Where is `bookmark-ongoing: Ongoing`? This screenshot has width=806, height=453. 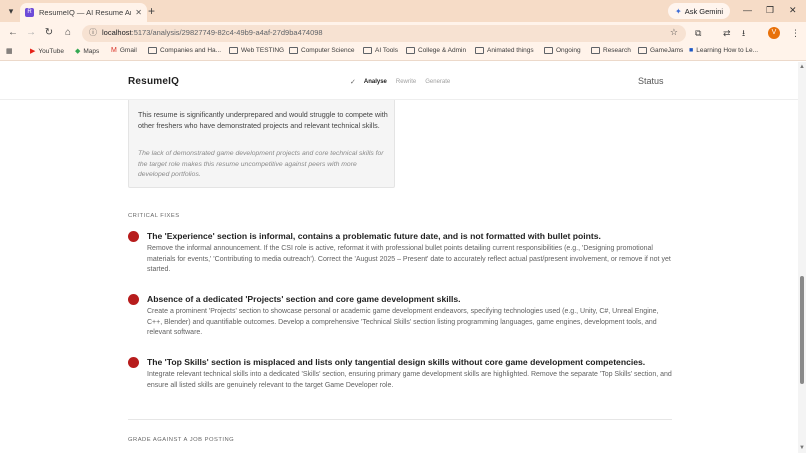
bookmark-ongoing: Ongoing is located at coordinates (562, 50).